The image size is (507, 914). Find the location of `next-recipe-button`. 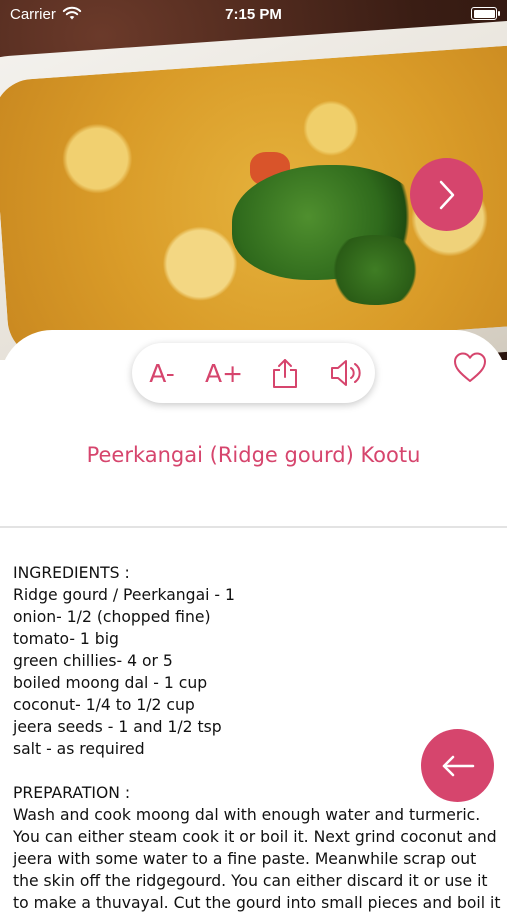

next-recipe-button is located at coordinates (446, 194).